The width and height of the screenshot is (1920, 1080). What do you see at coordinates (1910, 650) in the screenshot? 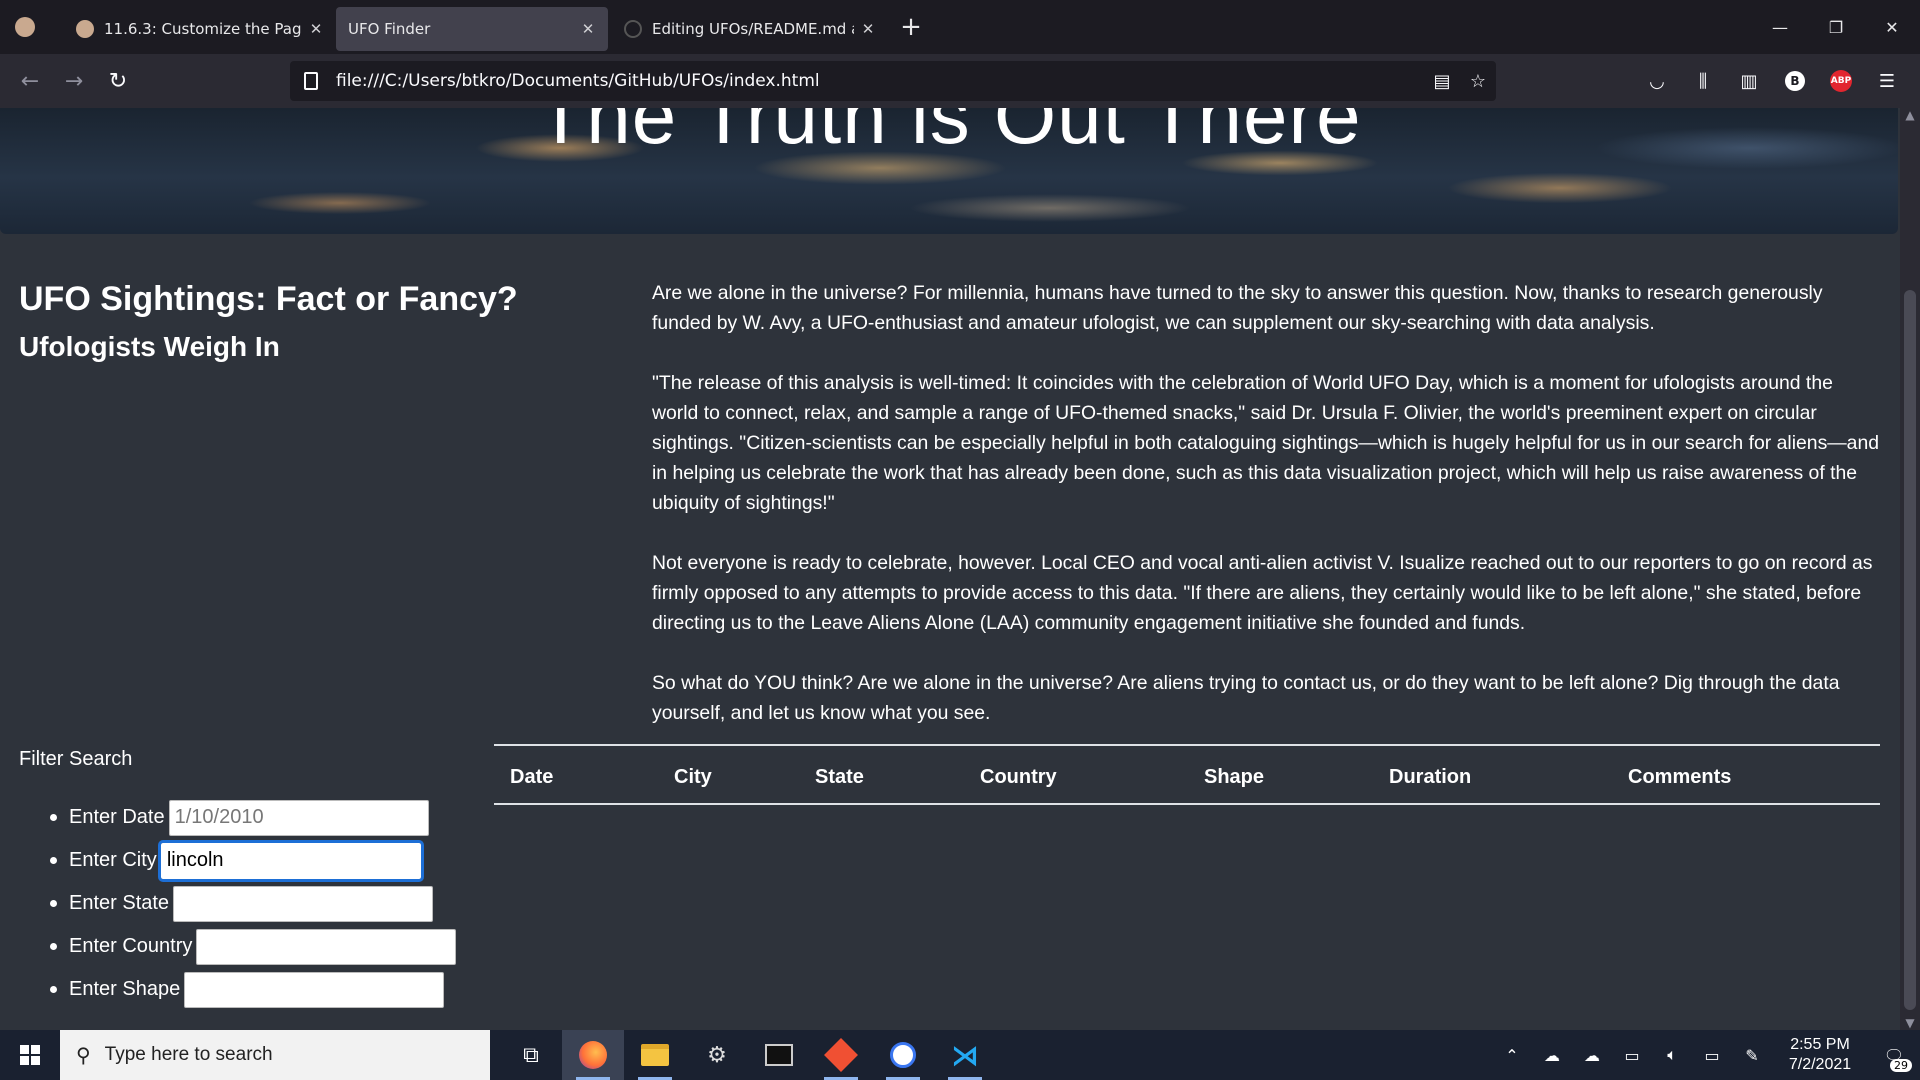
I see `scrollbar-thumb` at bounding box center [1910, 650].